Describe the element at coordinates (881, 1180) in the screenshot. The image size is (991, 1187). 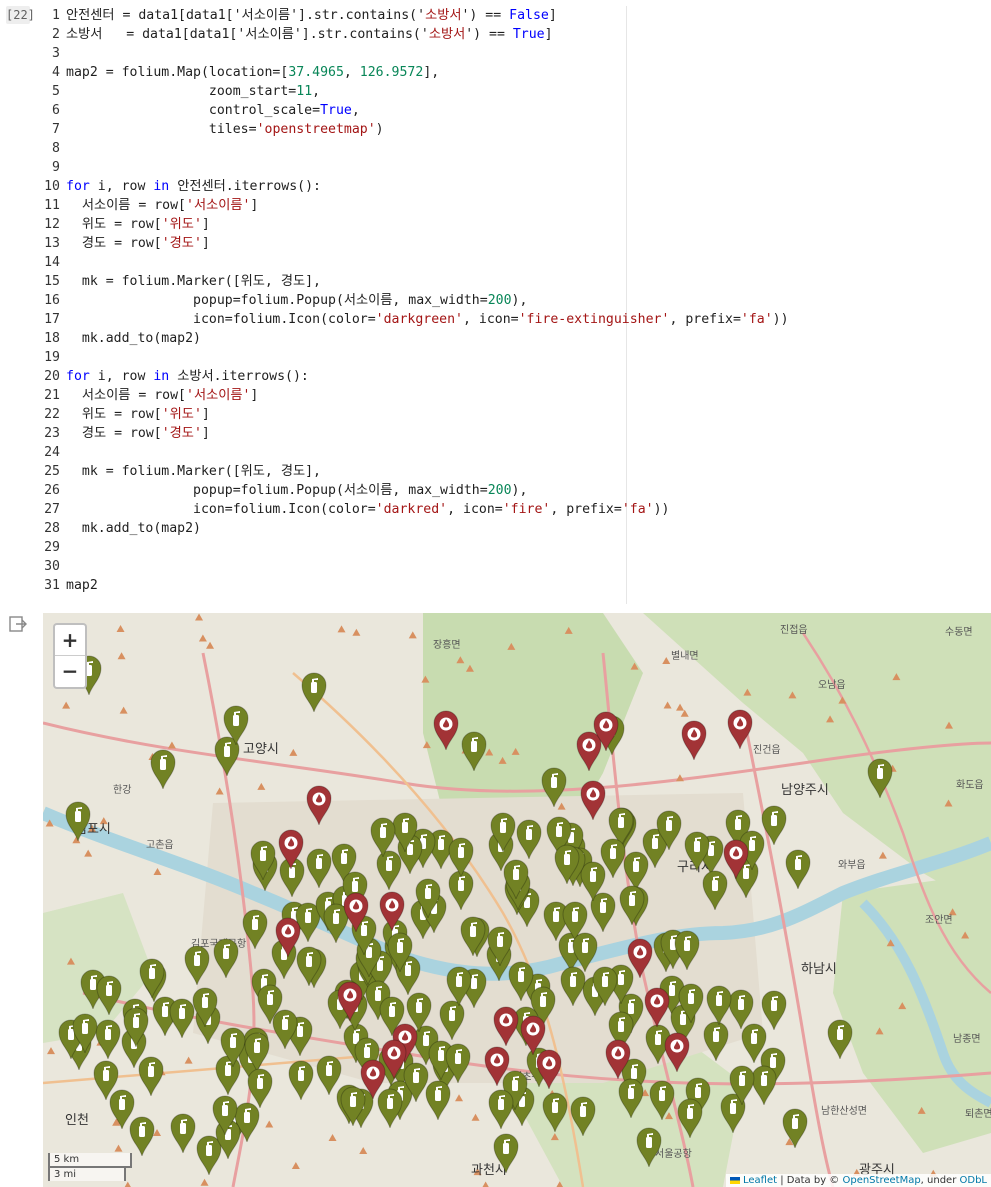
I see `osm-link: OpenStreetMap` at that location.